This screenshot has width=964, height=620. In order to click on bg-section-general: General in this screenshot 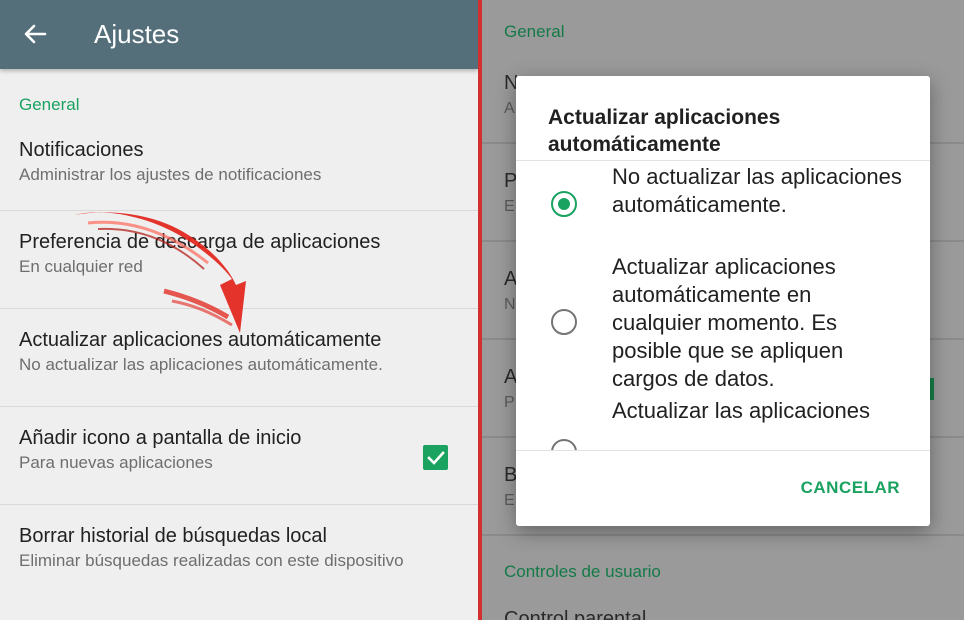, I will do `click(534, 31)`.